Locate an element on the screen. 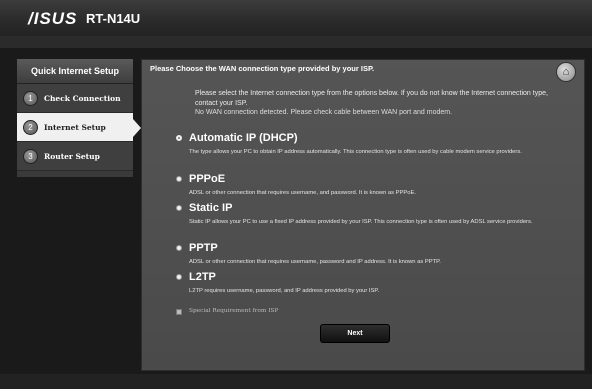 The height and width of the screenshot is (389, 592). sidebar-item-label: Check Connection is located at coordinates (82, 98).